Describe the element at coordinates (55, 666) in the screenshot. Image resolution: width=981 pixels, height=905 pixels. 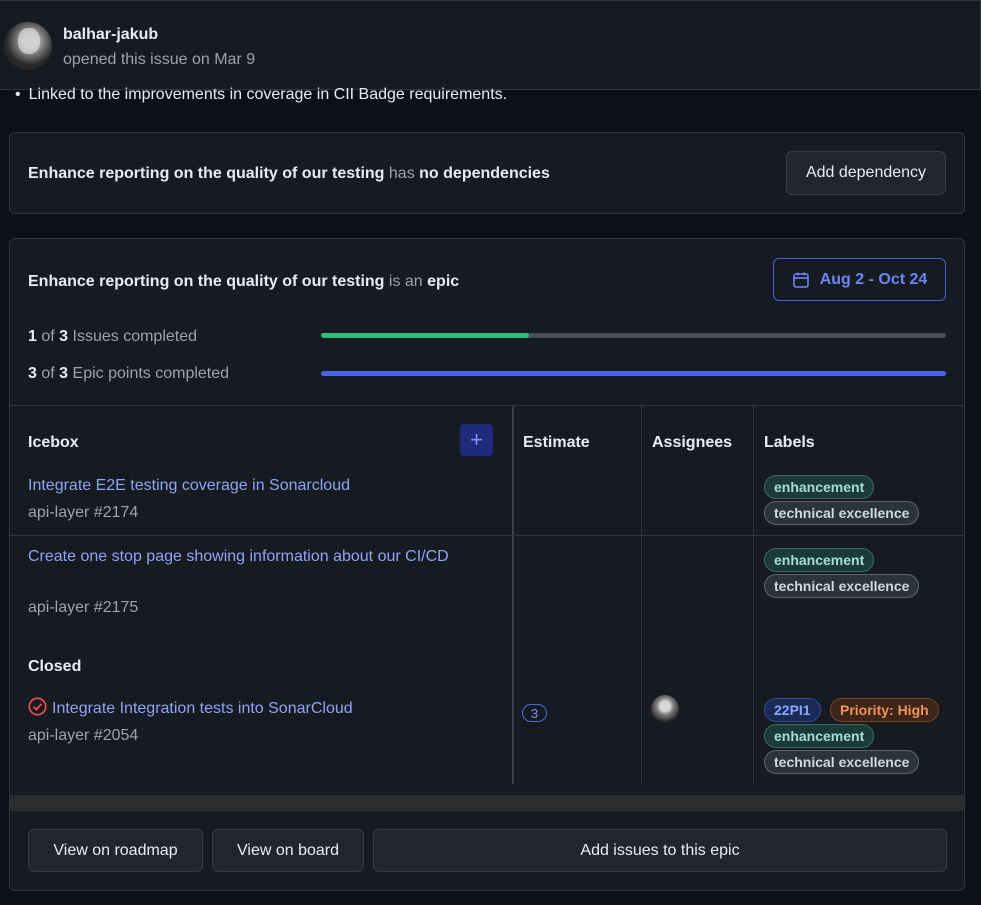
I see `closed-heading: Closed` at that location.